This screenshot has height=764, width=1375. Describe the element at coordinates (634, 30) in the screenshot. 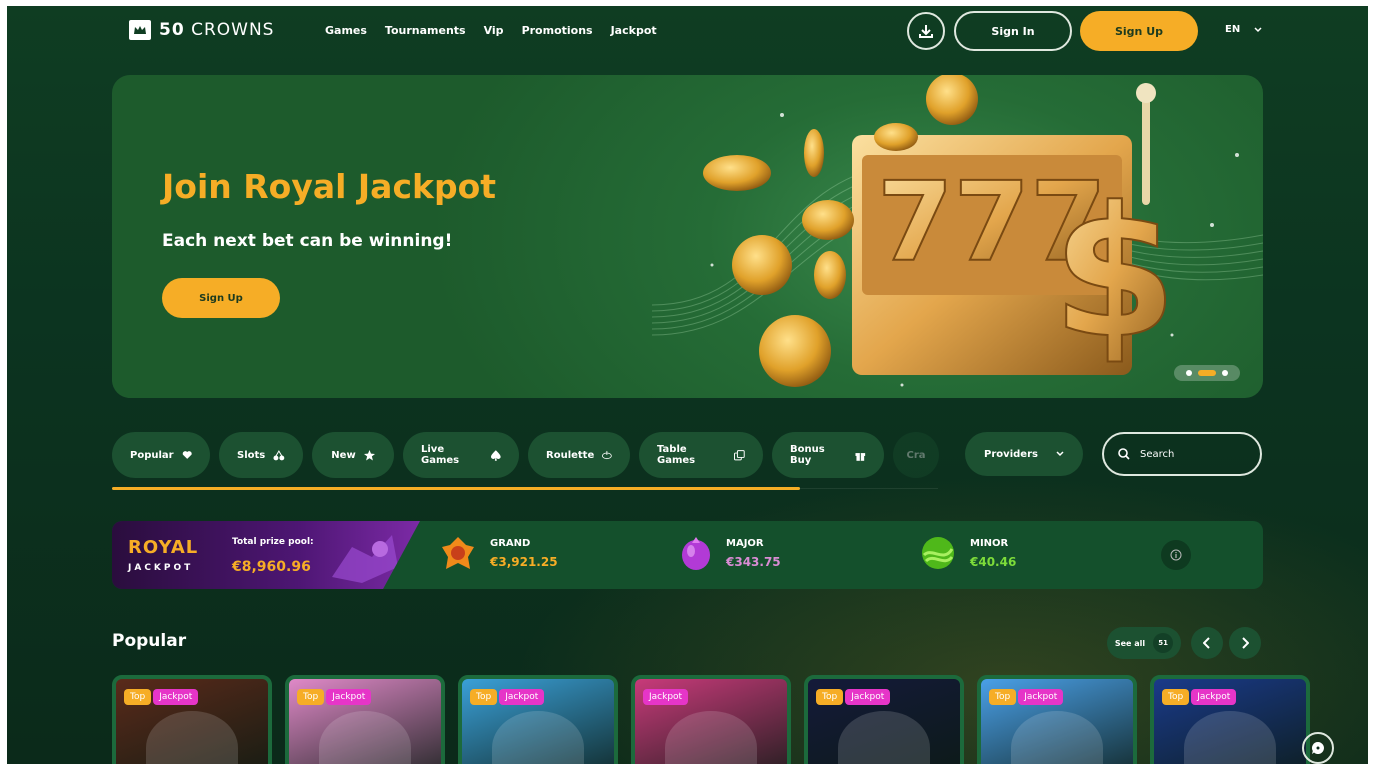

I see `nav-jackpot: Jackpot` at that location.